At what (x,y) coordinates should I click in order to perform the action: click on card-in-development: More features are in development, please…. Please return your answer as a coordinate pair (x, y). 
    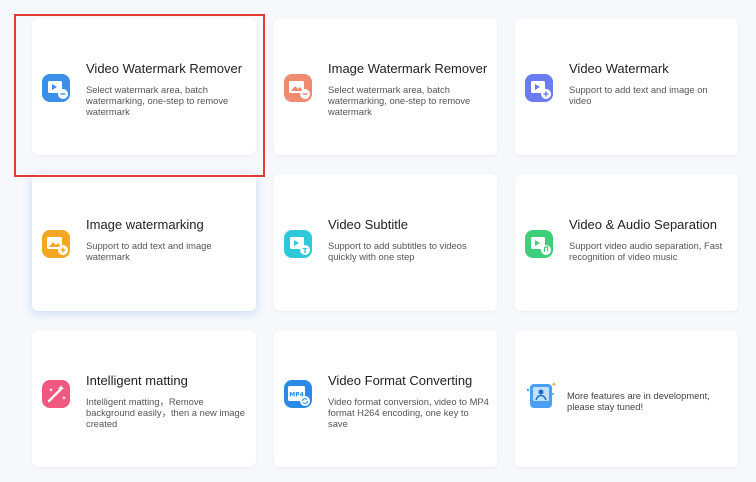
    Looking at the image, I should click on (626, 398).